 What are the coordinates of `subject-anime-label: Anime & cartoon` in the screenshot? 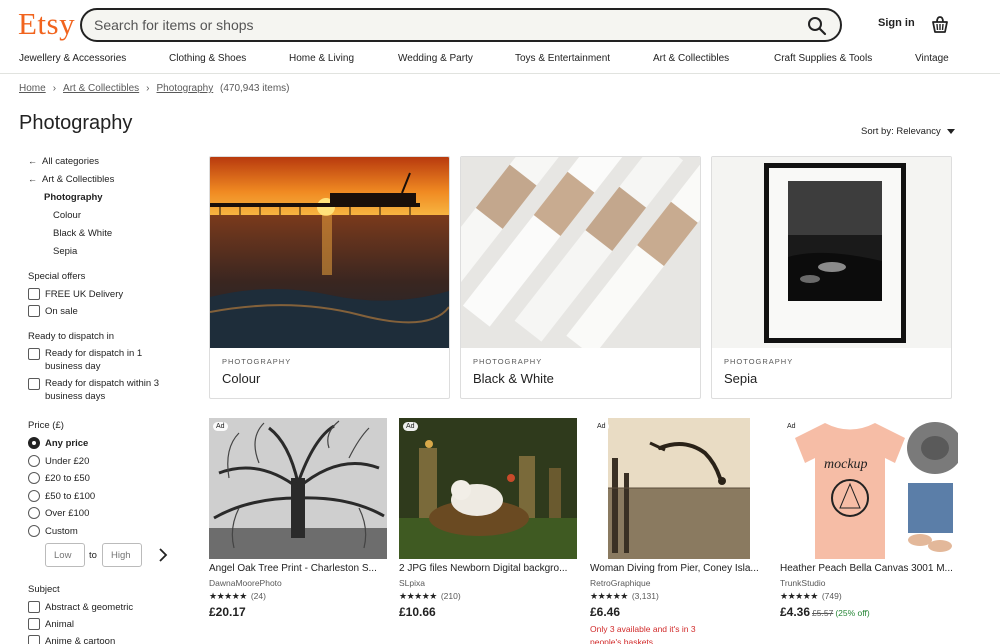 It's located at (80, 639).